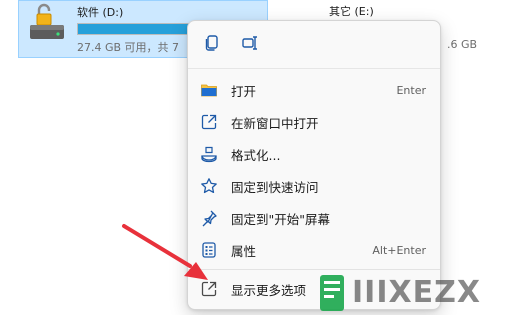 The width and height of the screenshot is (505, 315). Describe the element at coordinates (209, 154) in the screenshot. I see `format-icon` at that location.